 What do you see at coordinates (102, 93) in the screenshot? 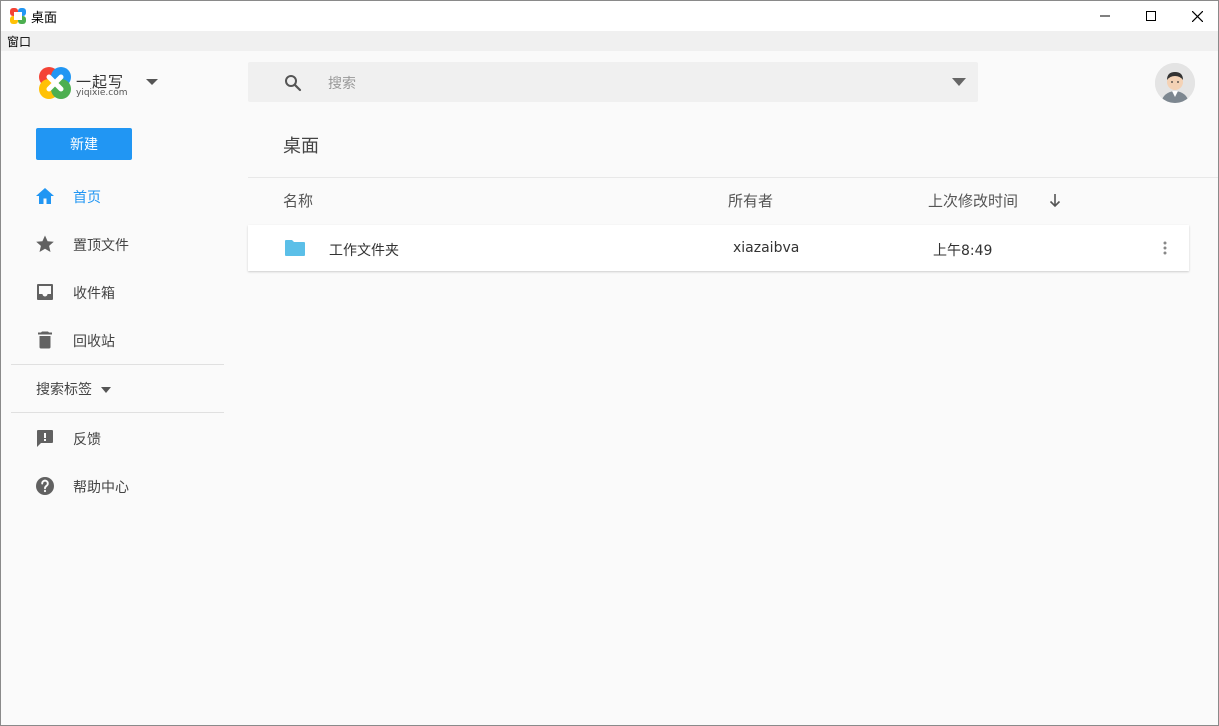
I see `brand-domain: yiqixie.com` at bounding box center [102, 93].